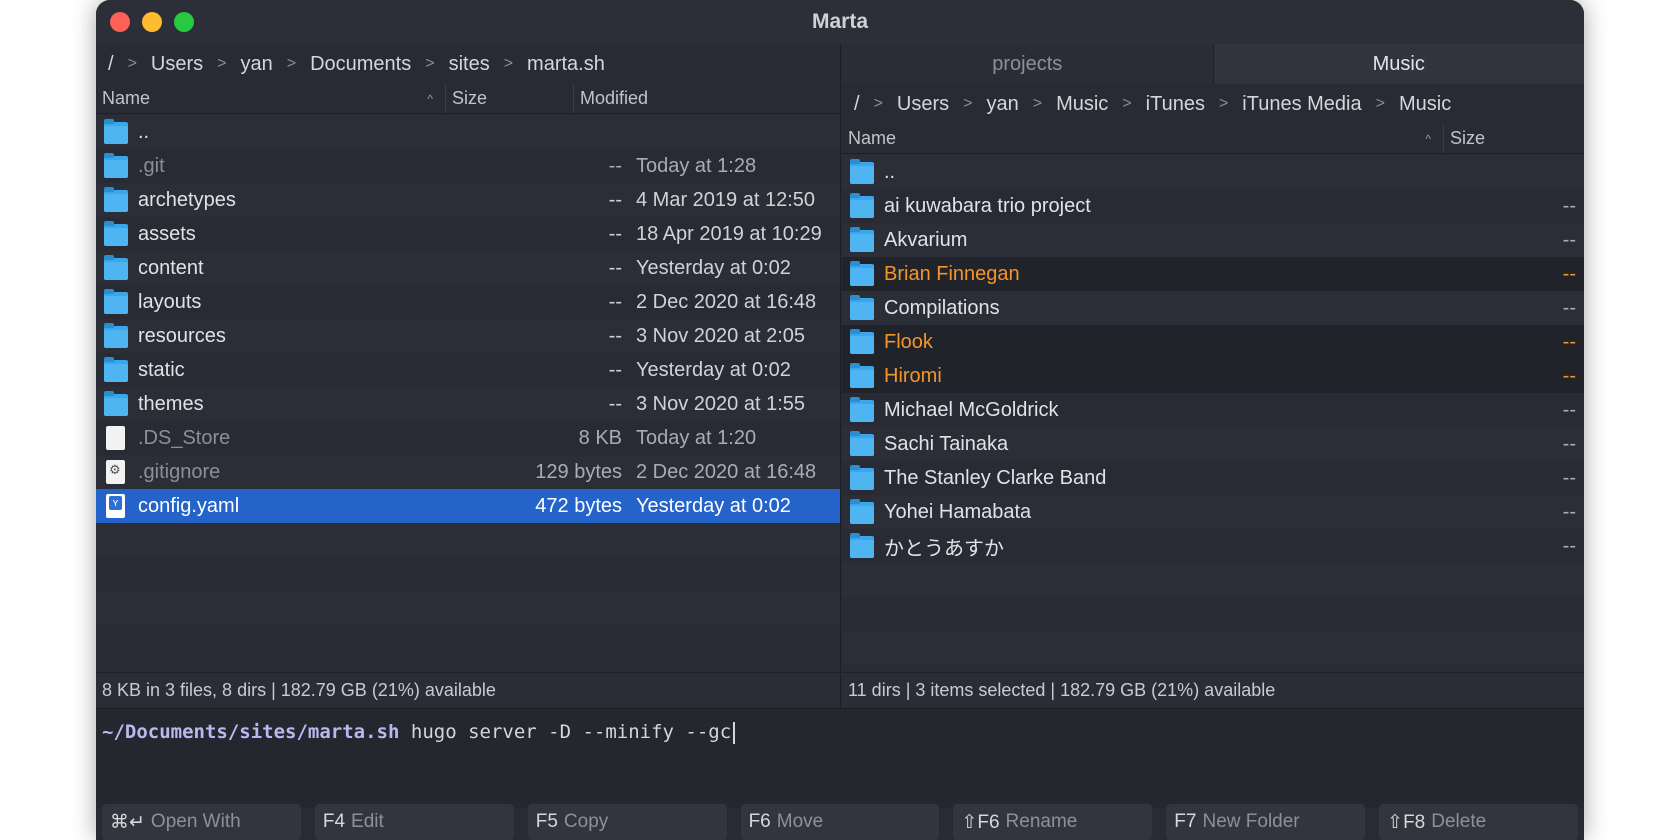  I want to click on list-item: Michael McGoldrick --, so click(1213, 410).